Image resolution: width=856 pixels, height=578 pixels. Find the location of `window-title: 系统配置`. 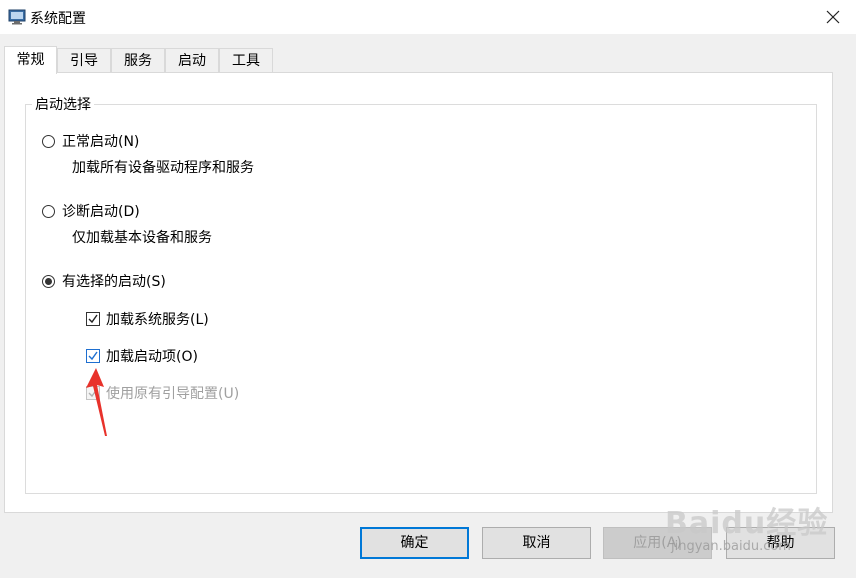

window-title: 系统配置 is located at coordinates (58, 19).